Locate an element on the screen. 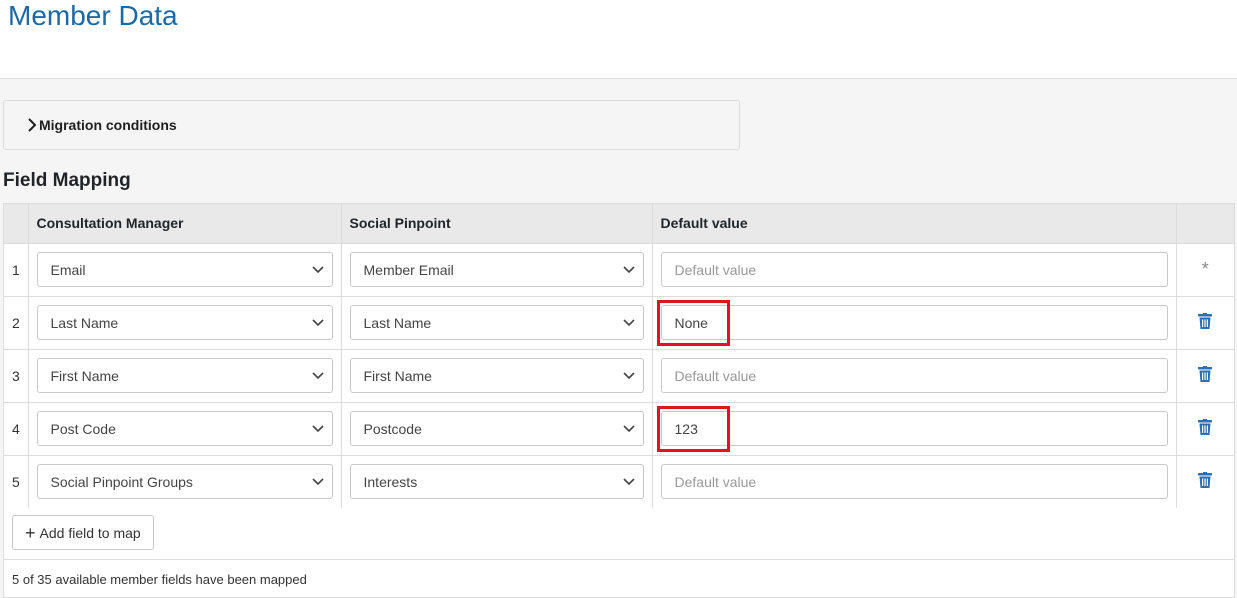 This screenshot has height=598, width=1237. table-row: 2 Last Name Last Name None is located at coordinates (619, 322).